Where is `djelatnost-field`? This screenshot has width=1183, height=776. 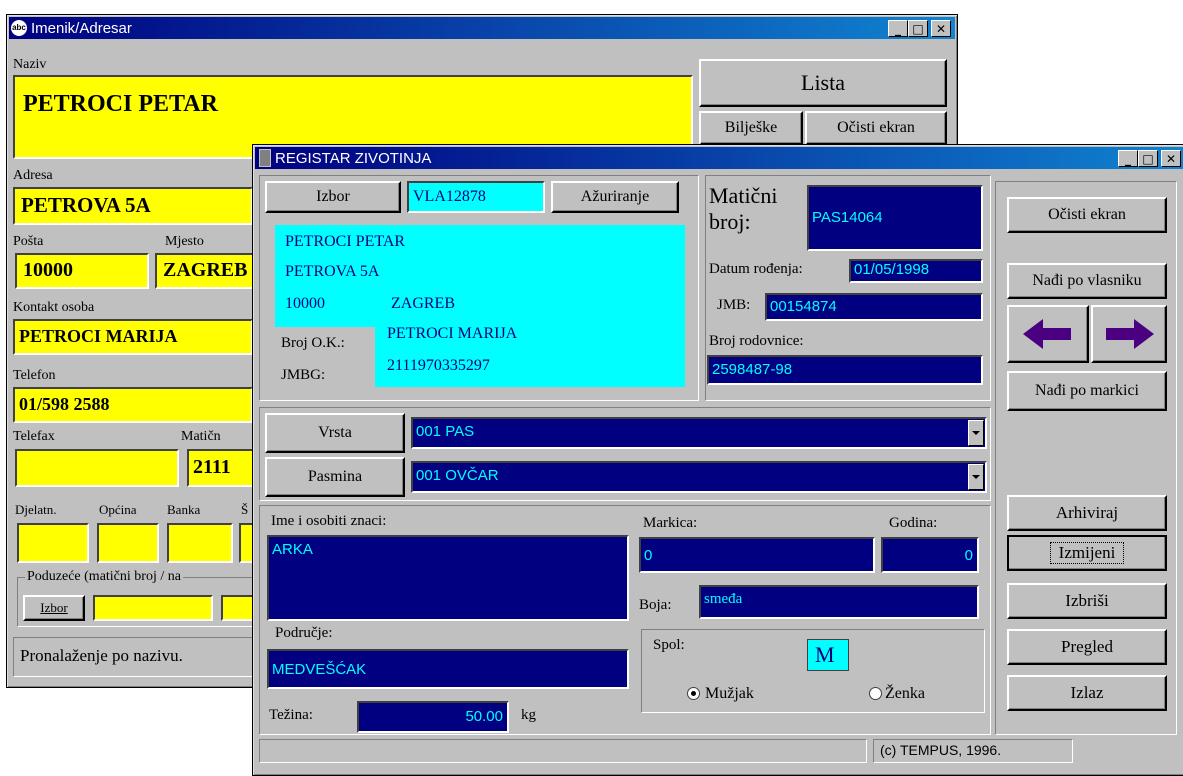 djelatnost-field is located at coordinates (53, 543).